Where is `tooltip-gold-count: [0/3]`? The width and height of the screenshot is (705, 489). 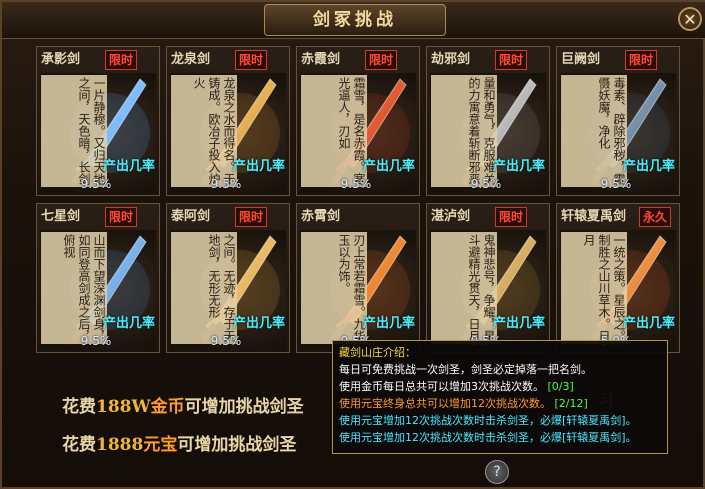 tooltip-gold-count: [0/3] is located at coordinates (560, 386).